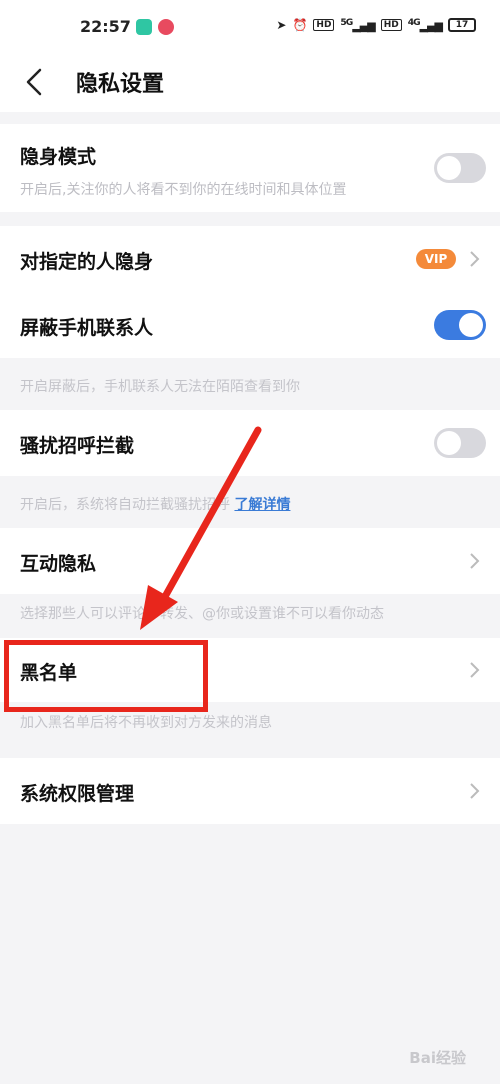 This screenshot has height=1084, width=500. I want to click on alarm-icon: ⏰, so click(300, 24).